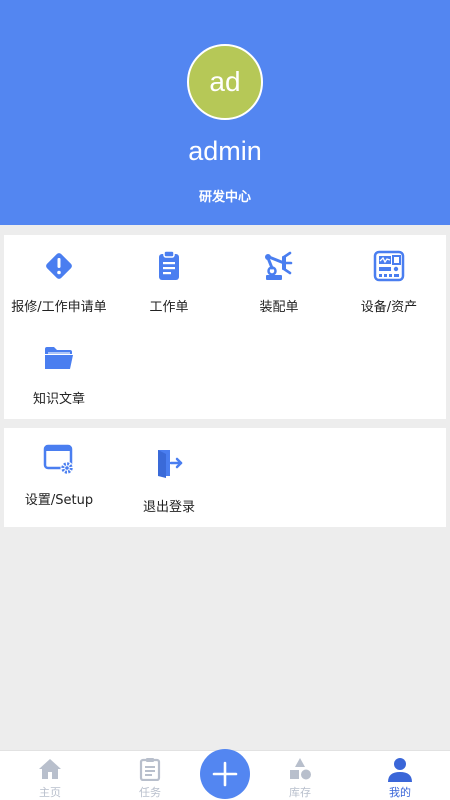  What do you see at coordinates (225, 151) in the screenshot?
I see `username: admin` at bounding box center [225, 151].